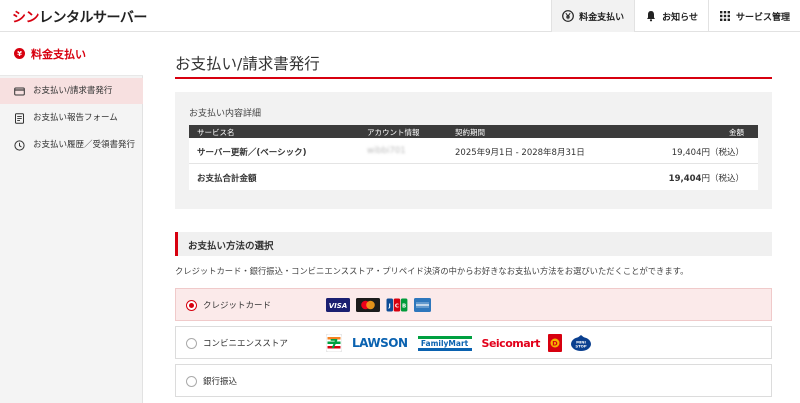  Describe the element at coordinates (71, 91) in the screenshot. I see `sidebar-item-payment-invoice: お支払い/請求書発行` at that location.